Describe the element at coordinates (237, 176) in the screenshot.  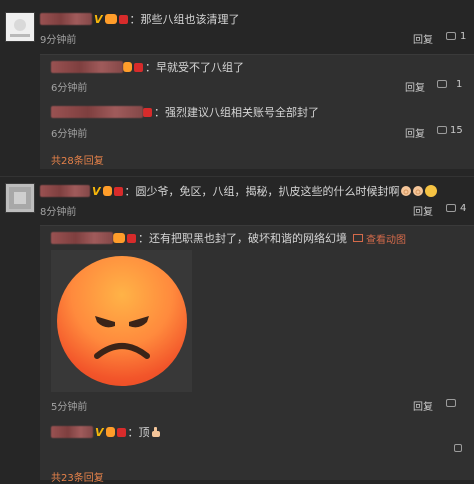
I see `divider` at that location.